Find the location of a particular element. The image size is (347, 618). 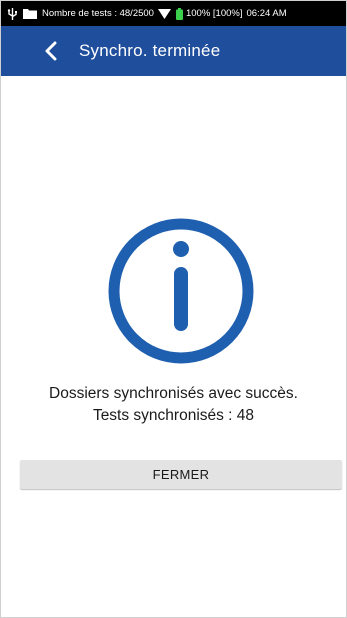

app-bar: Synchro. terminée is located at coordinates (173, 51).